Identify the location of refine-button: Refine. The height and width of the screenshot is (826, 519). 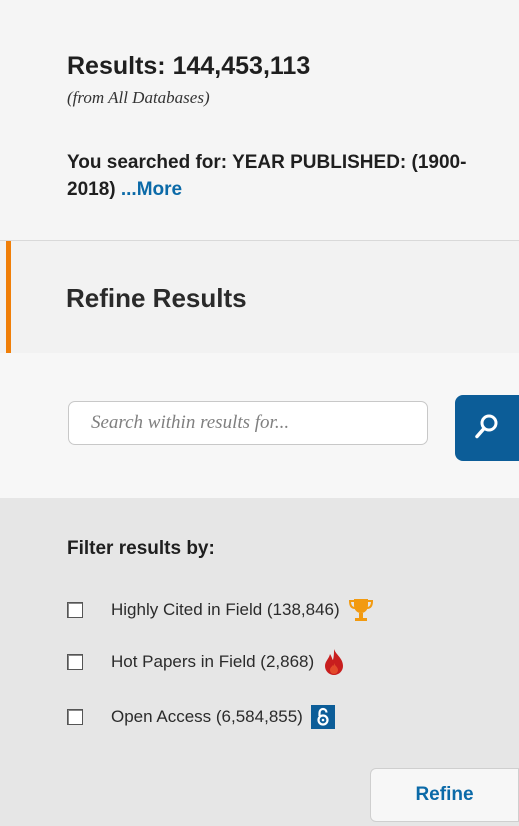
(444, 795).